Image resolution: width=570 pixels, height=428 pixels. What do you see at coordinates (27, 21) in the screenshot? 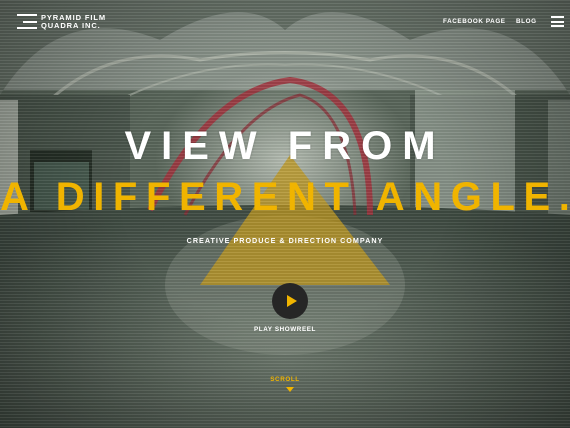
I see `logo-mark-icon` at bounding box center [27, 21].